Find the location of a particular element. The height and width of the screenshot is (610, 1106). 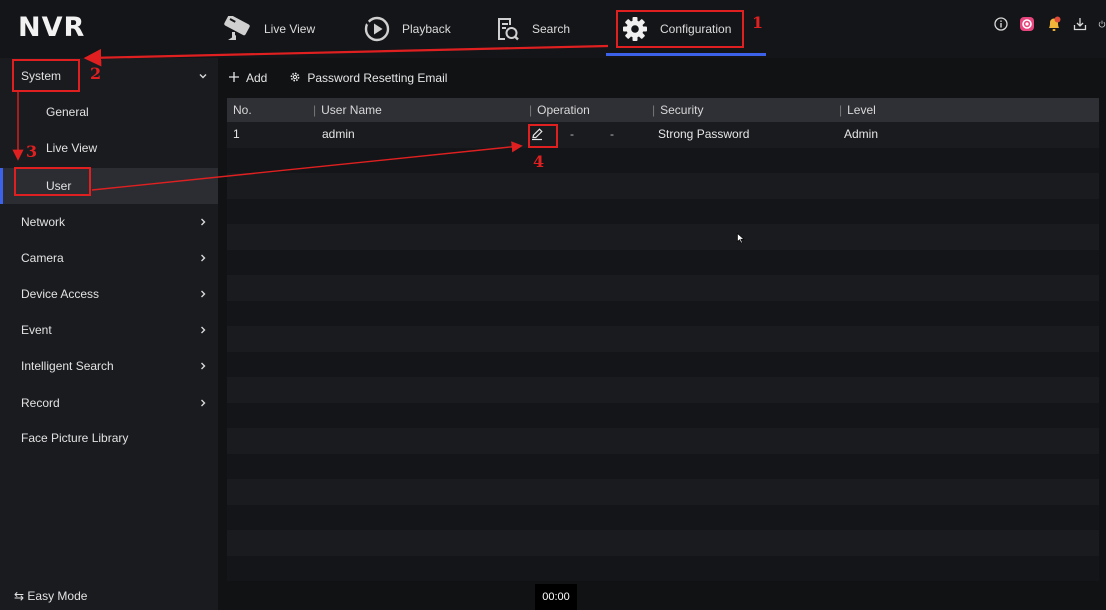

add-user-label: Add is located at coordinates (257, 78).